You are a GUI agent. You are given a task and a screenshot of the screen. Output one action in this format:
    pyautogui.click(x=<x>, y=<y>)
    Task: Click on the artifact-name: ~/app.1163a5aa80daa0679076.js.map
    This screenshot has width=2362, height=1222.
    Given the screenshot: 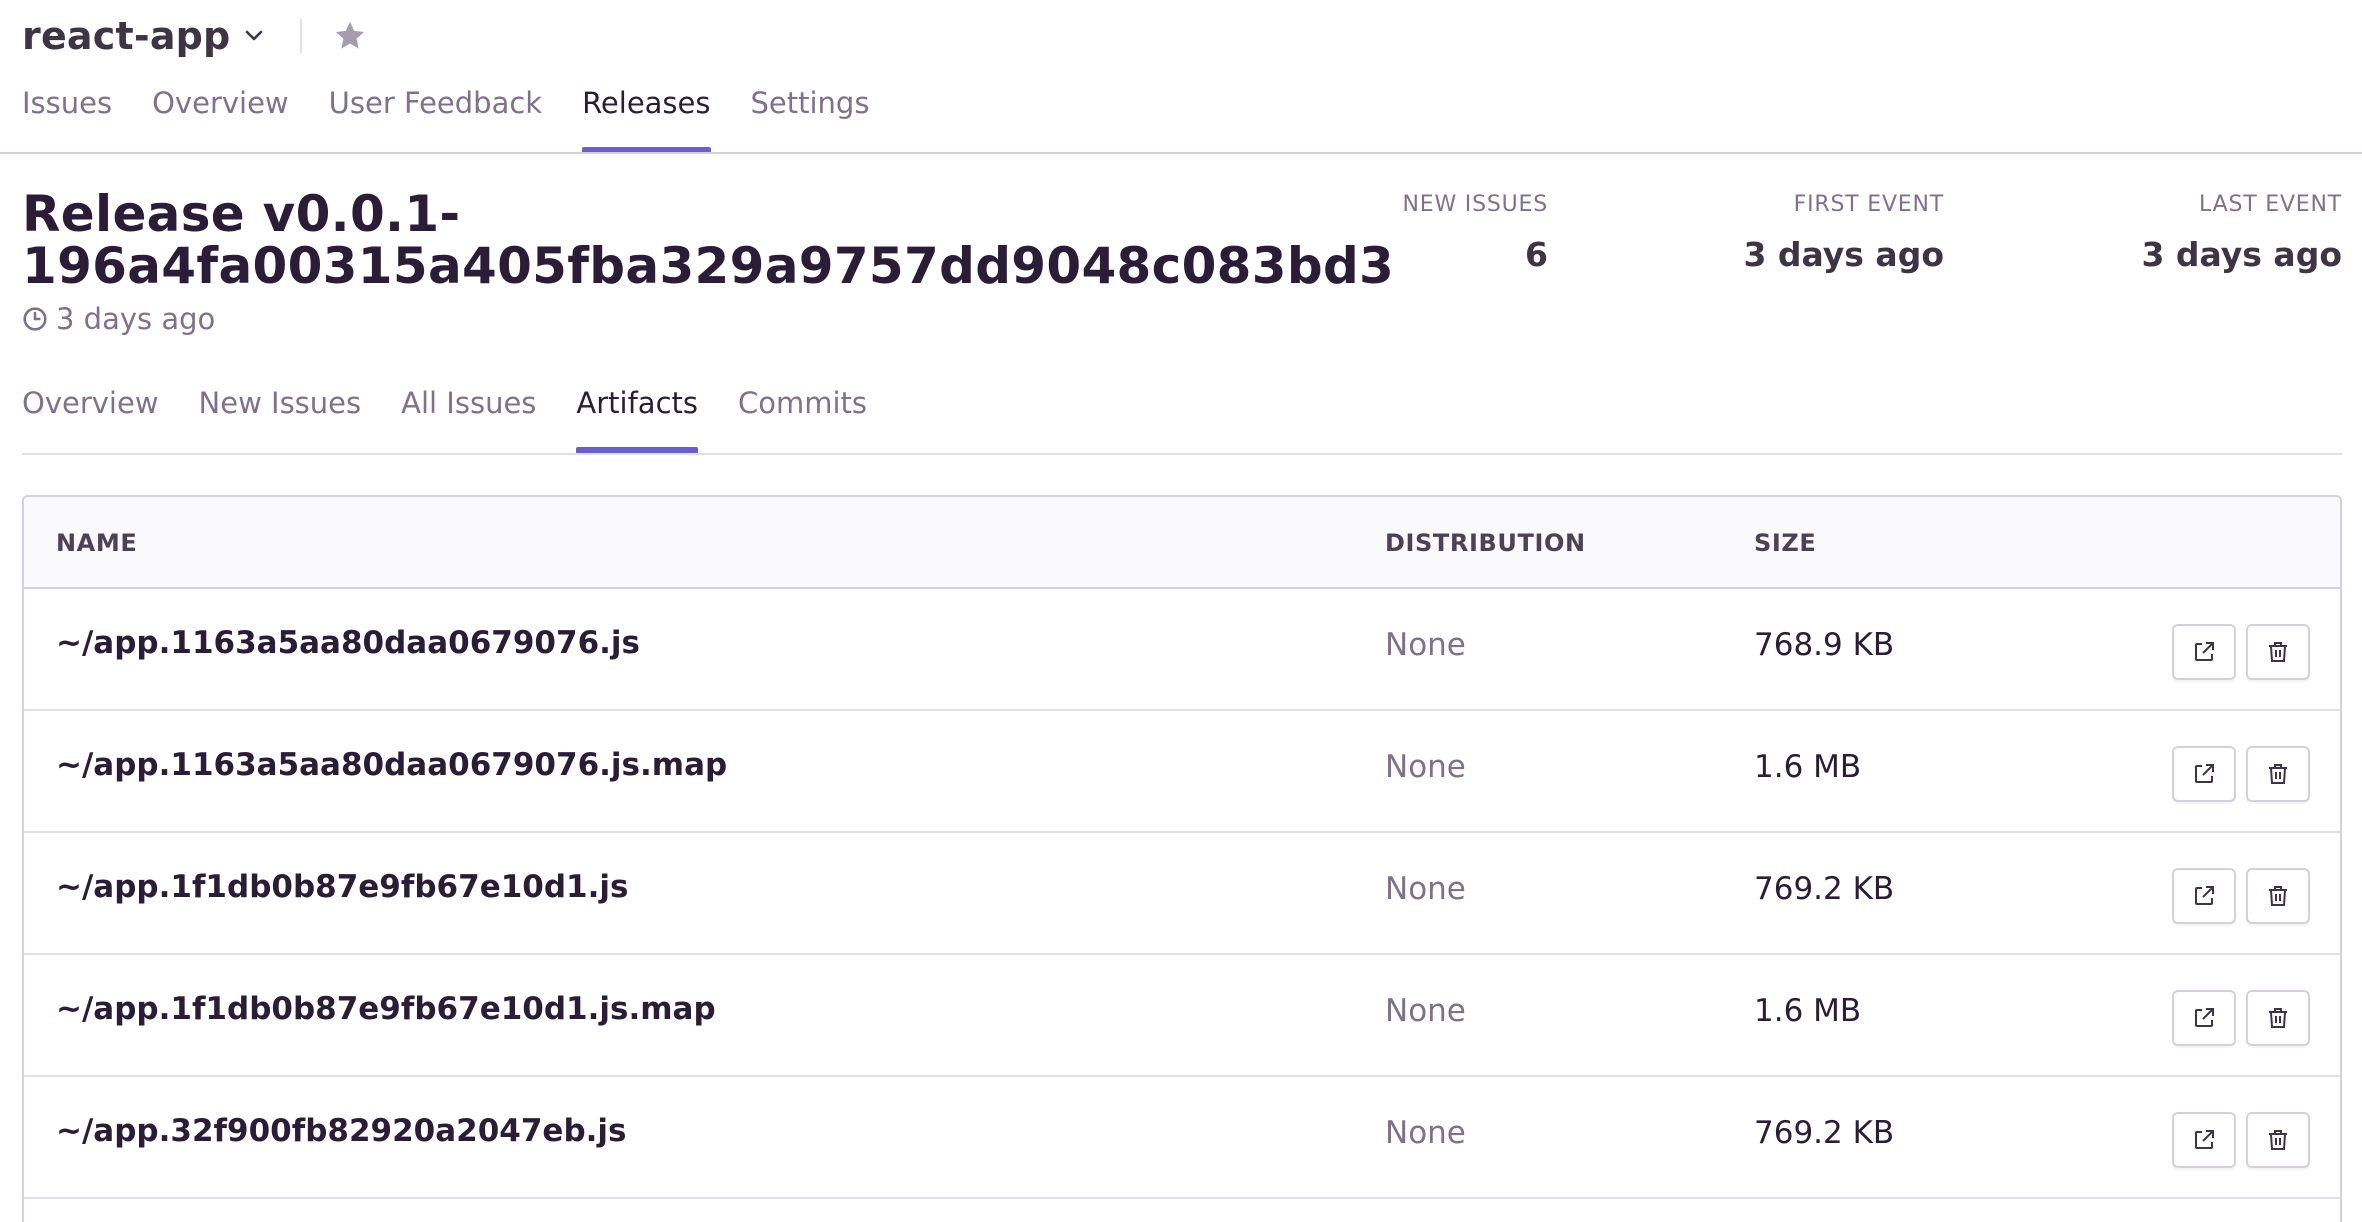 What is the action you would take?
    pyautogui.click(x=392, y=765)
    